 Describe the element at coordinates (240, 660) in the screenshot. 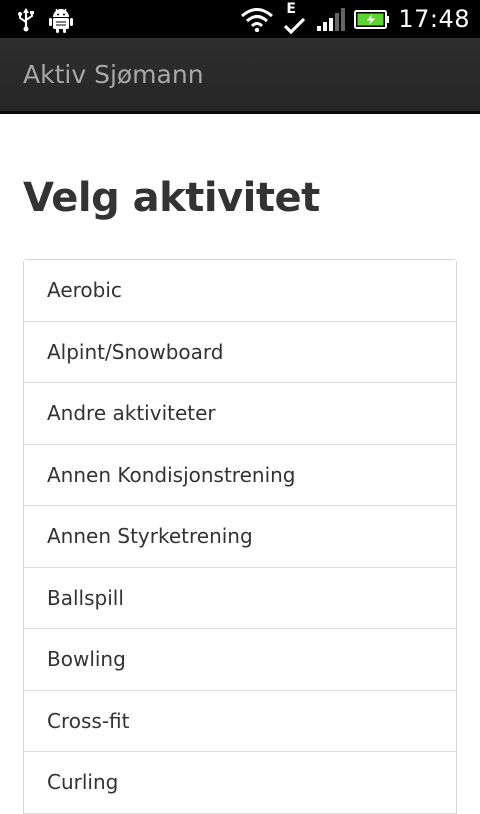

I see `list-item-bowling: Bowling` at that location.